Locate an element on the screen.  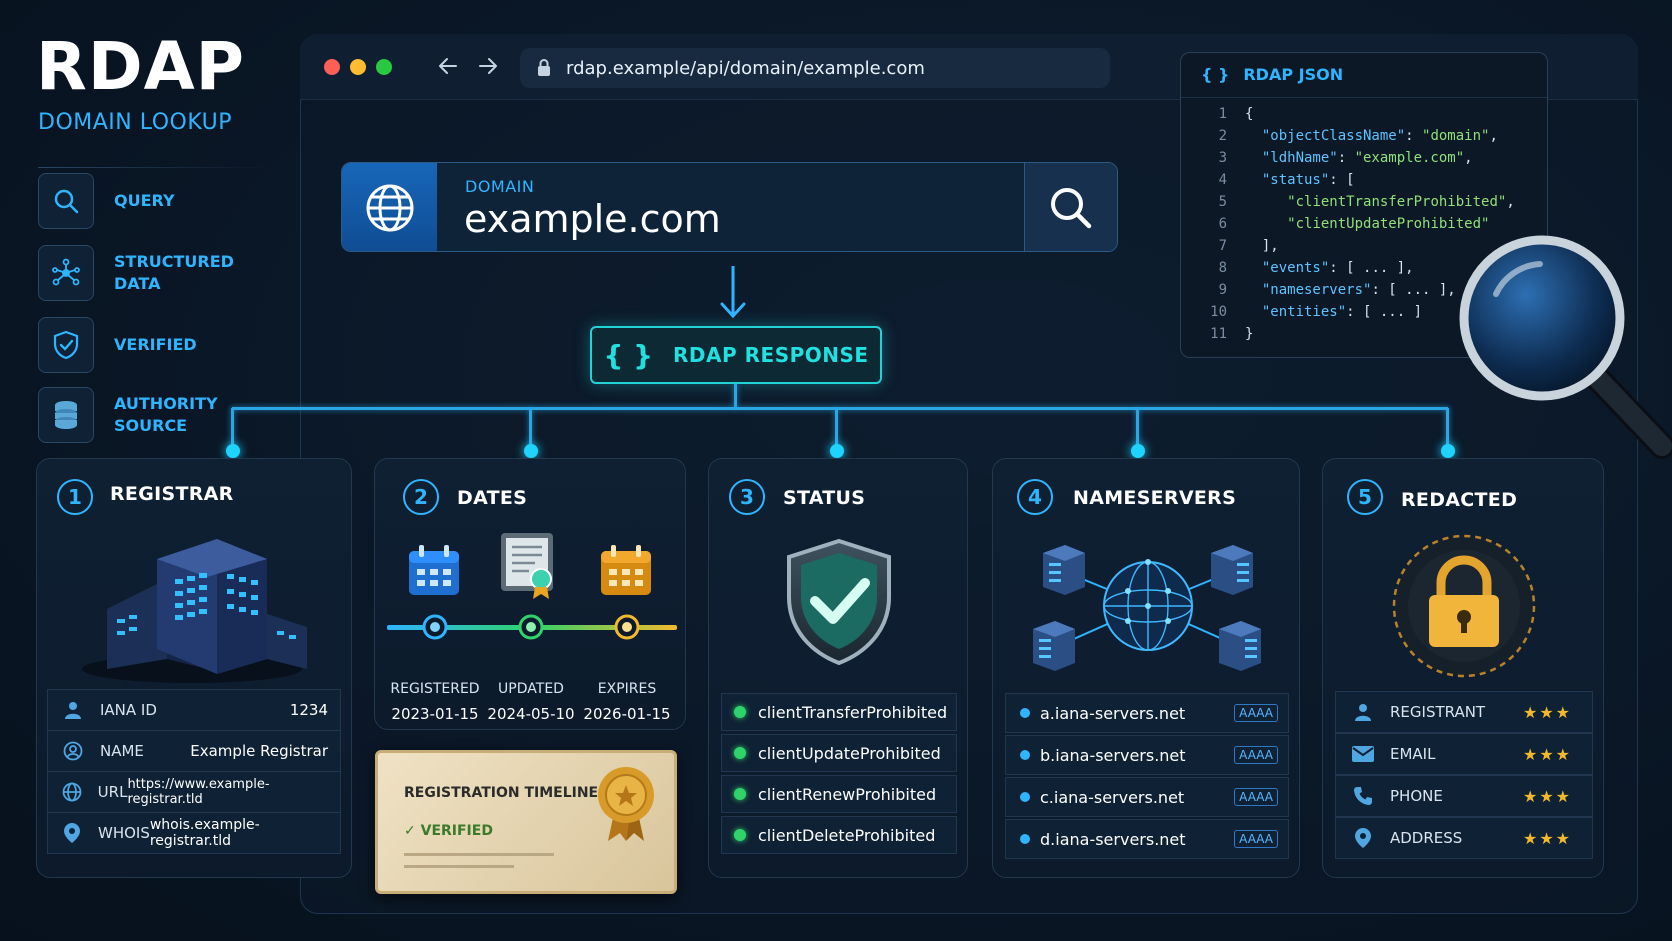
code-line: 2 "objectClassName": "domain", is located at coordinates (1358, 136).